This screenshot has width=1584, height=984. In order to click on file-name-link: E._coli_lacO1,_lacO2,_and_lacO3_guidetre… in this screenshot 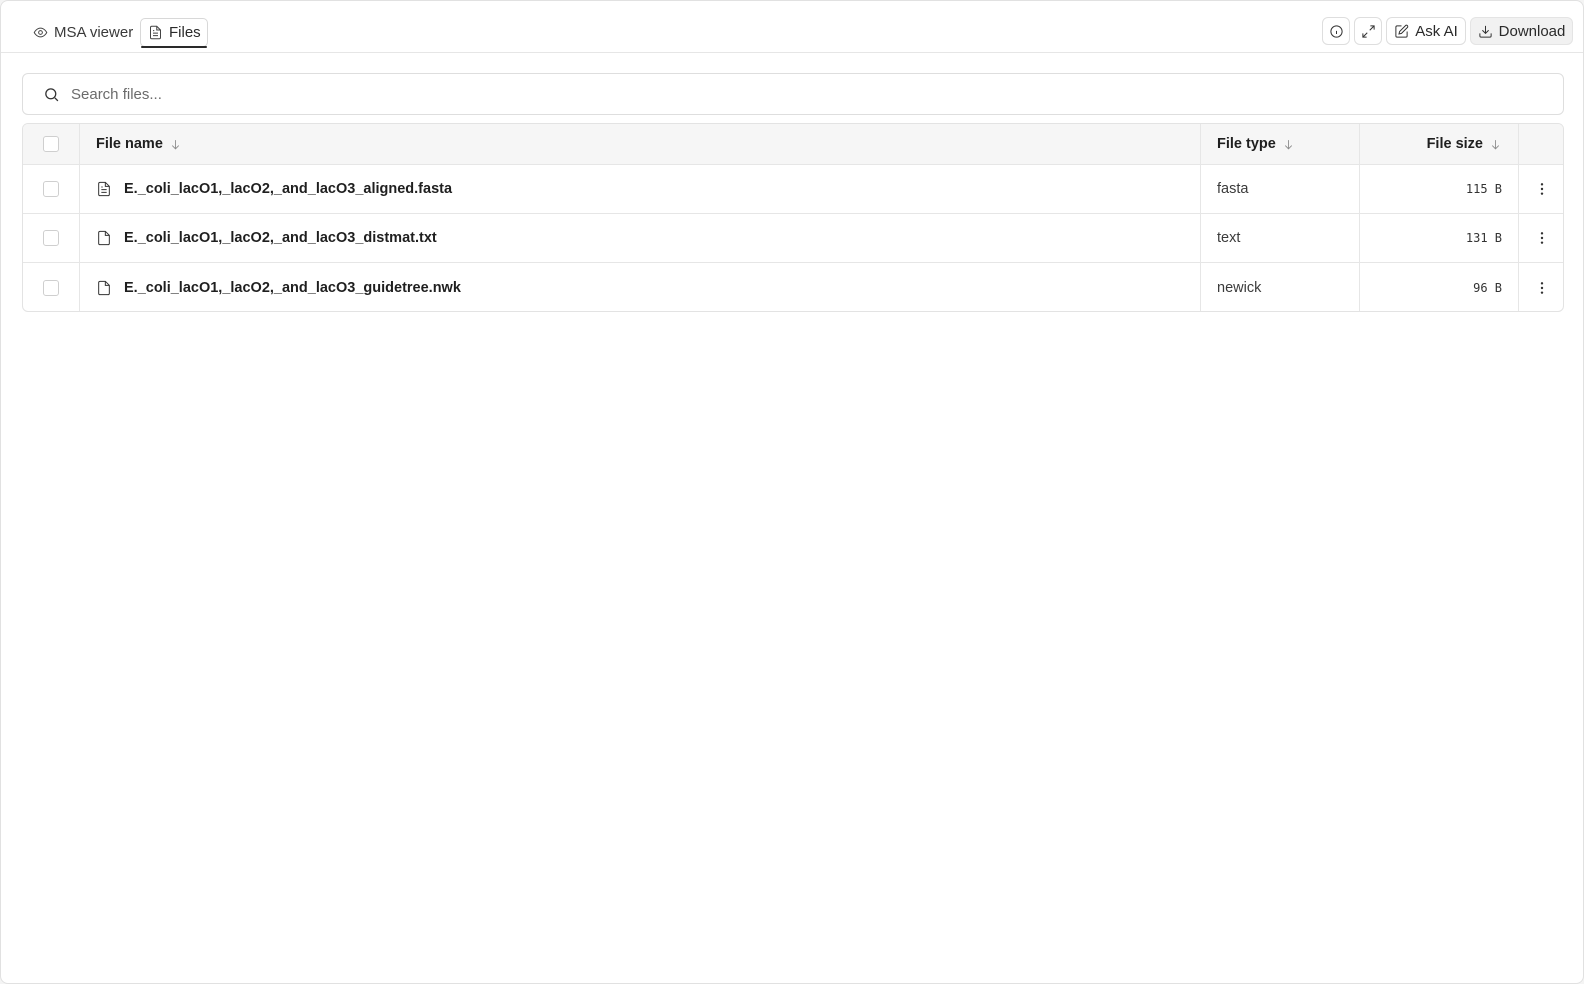, I will do `click(278, 288)`.